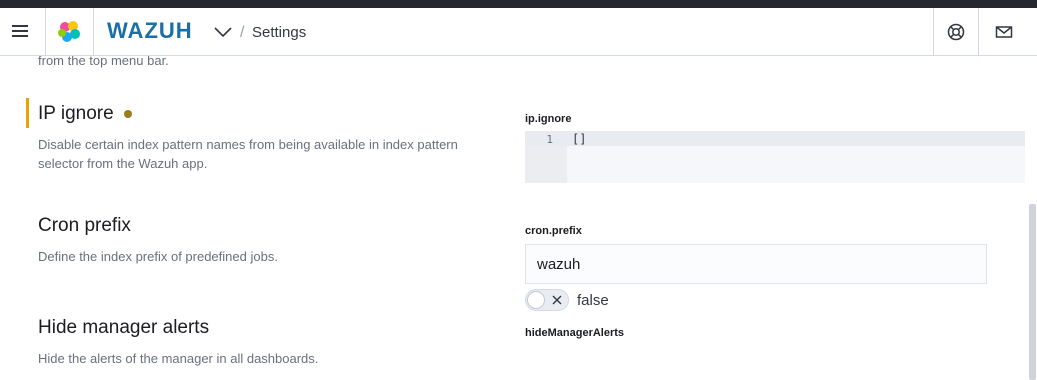  I want to click on ip-ignore-code-editor: 1 [], so click(775, 157).